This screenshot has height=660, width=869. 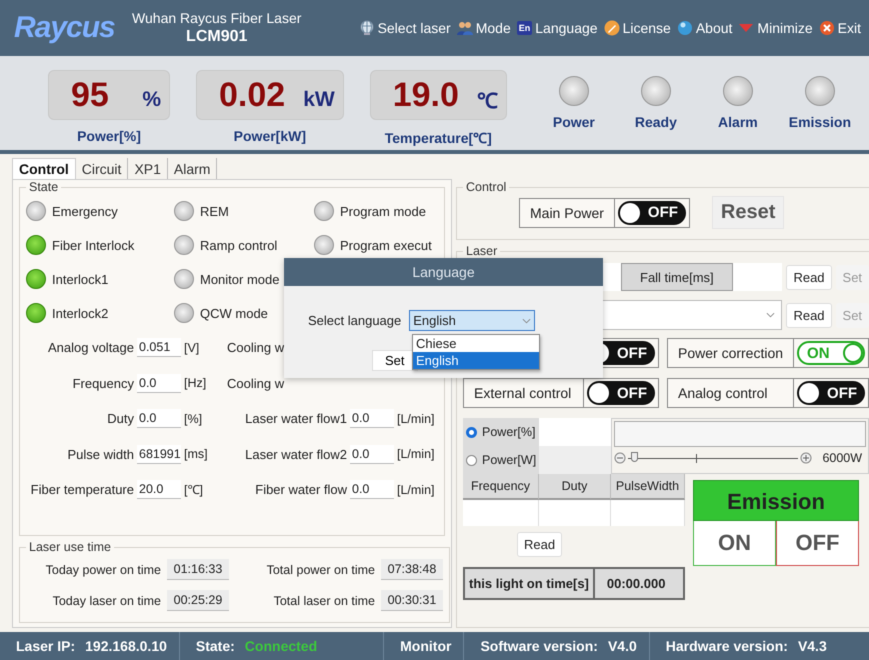 What do you see at coordinates (217, 18) in the screenshot?
I see `company-name: Wuhan Raycus Fiber Laser` at bounding box center [217, 18].